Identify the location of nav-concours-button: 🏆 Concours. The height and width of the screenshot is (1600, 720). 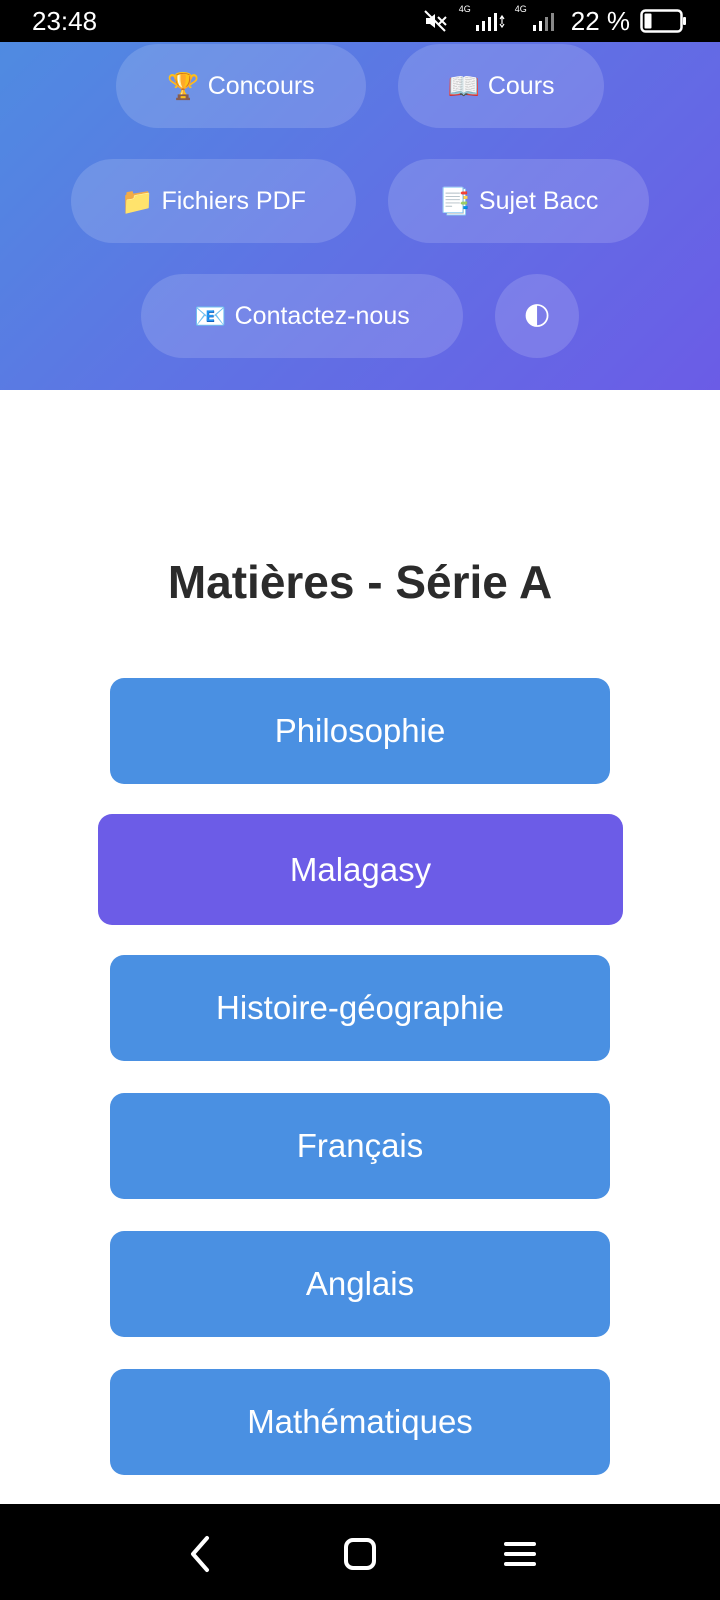
(241, 86).